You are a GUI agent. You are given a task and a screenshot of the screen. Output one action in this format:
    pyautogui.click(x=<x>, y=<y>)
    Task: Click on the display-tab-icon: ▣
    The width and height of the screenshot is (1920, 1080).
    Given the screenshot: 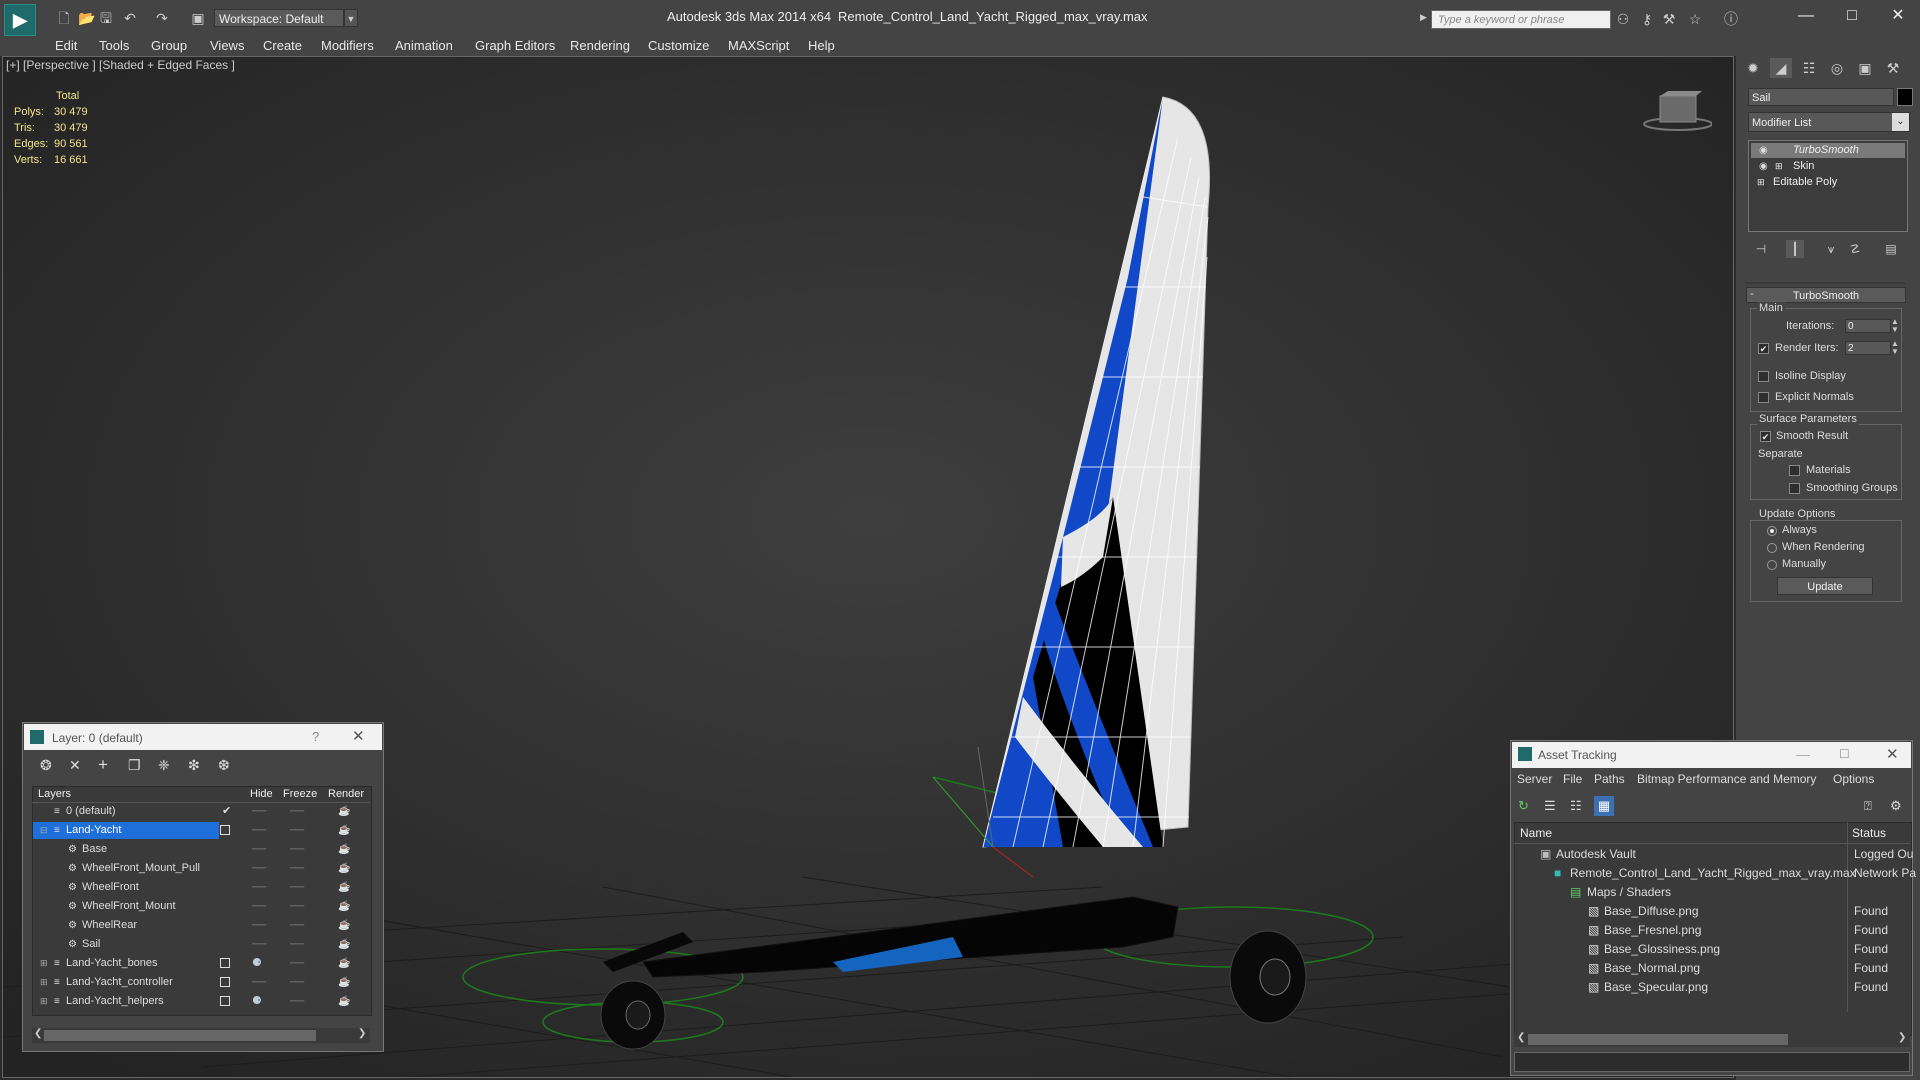 What is the action you would take?
    pyautogui.click(x=1865, y=68)
    